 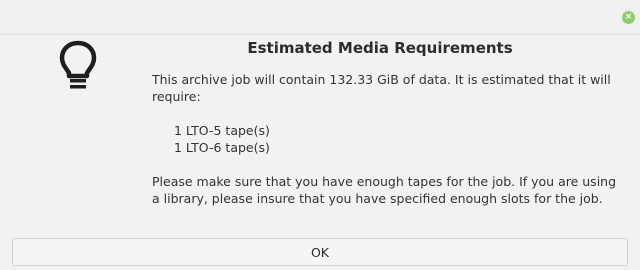 What do you see at coordinates (222, 130) in the screenshot?
I see `tape-requirement-lto5: 1 LTO-5 tape(s)` at bounding box center [222, 130].